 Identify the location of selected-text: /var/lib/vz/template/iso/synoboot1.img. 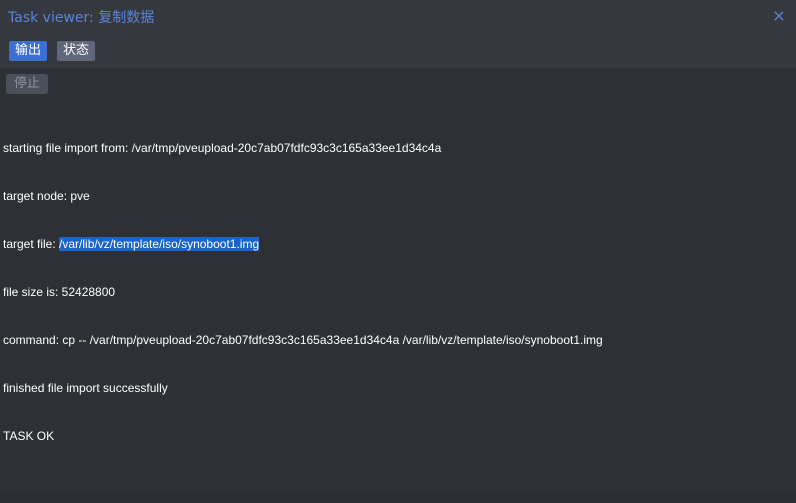
(159, 244).